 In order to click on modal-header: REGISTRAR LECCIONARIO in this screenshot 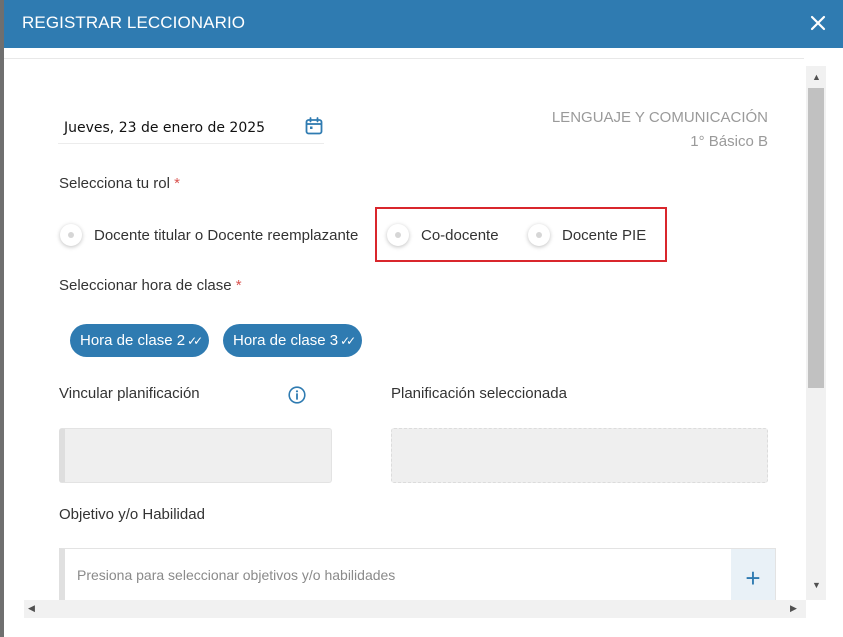, I will do `click(423, 24)`.